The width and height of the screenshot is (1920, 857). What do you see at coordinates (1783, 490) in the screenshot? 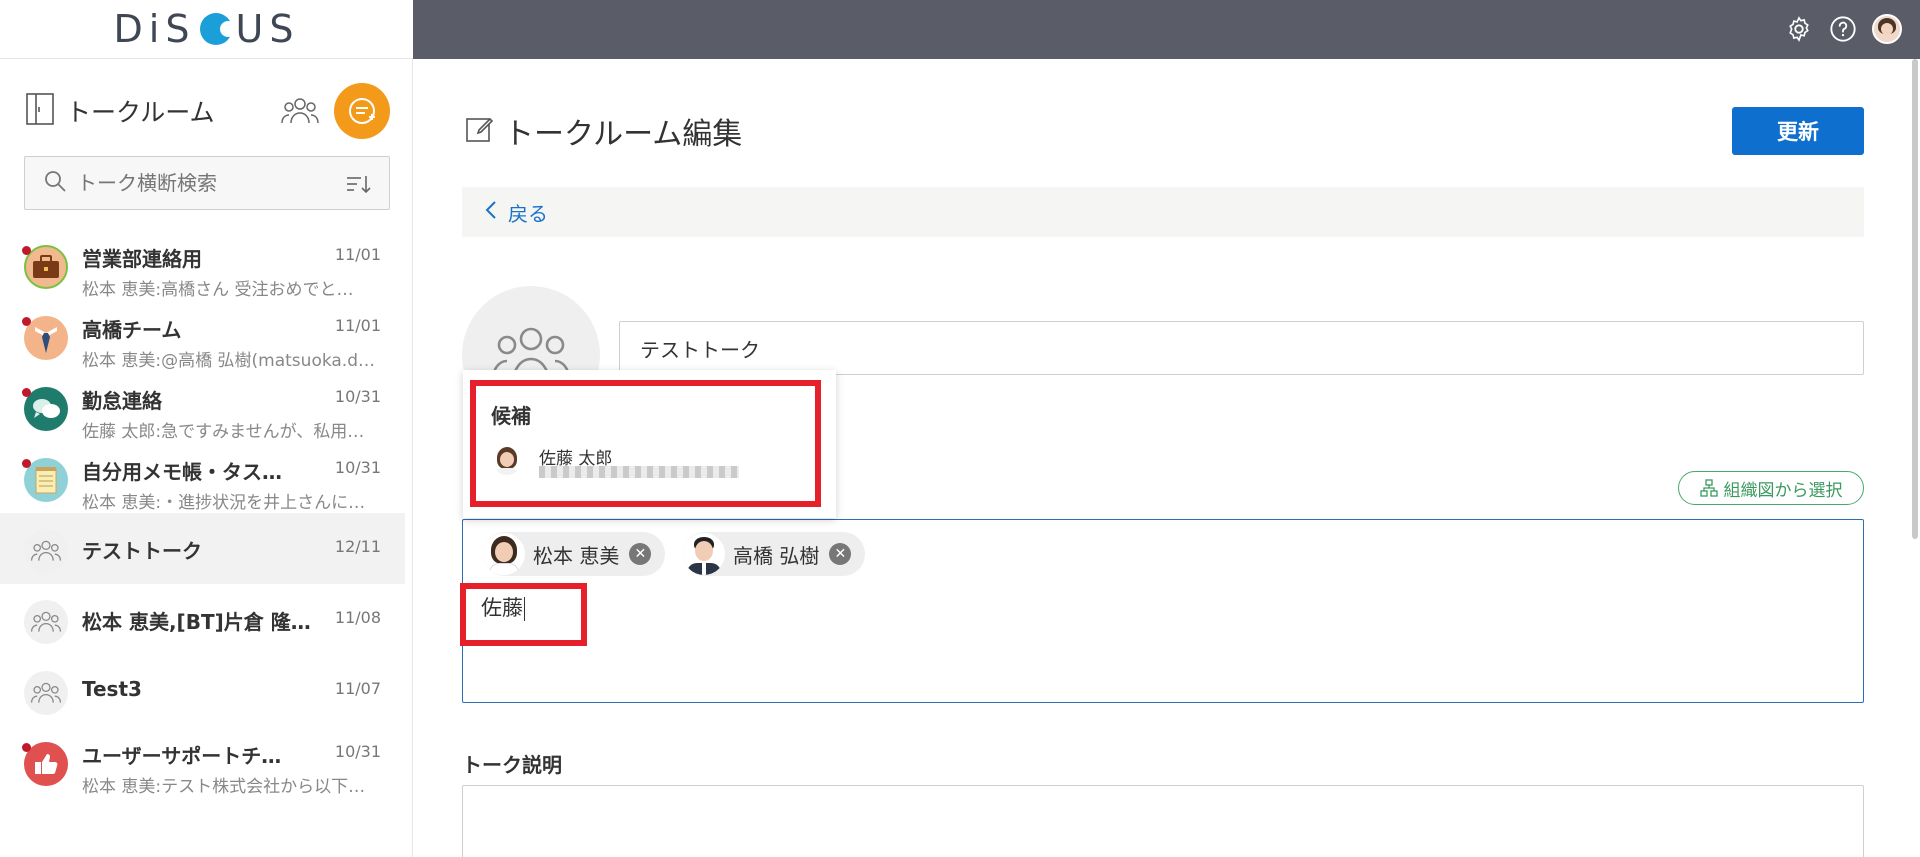
I see `org-chart-select-label: 組織図から選択` at bounding box center [1783, 490].